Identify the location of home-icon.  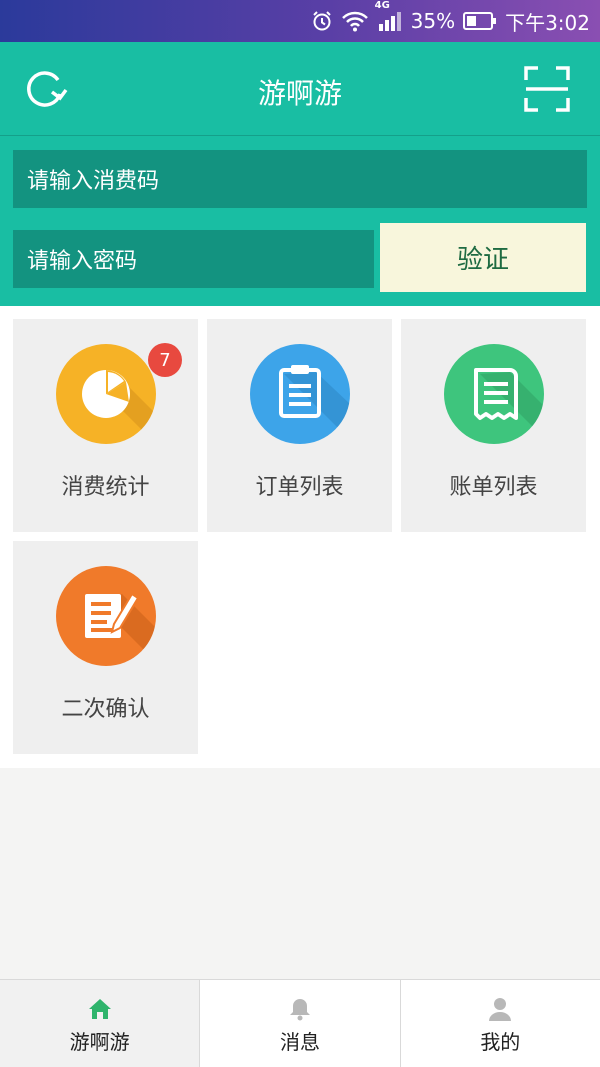
(100, 1009).